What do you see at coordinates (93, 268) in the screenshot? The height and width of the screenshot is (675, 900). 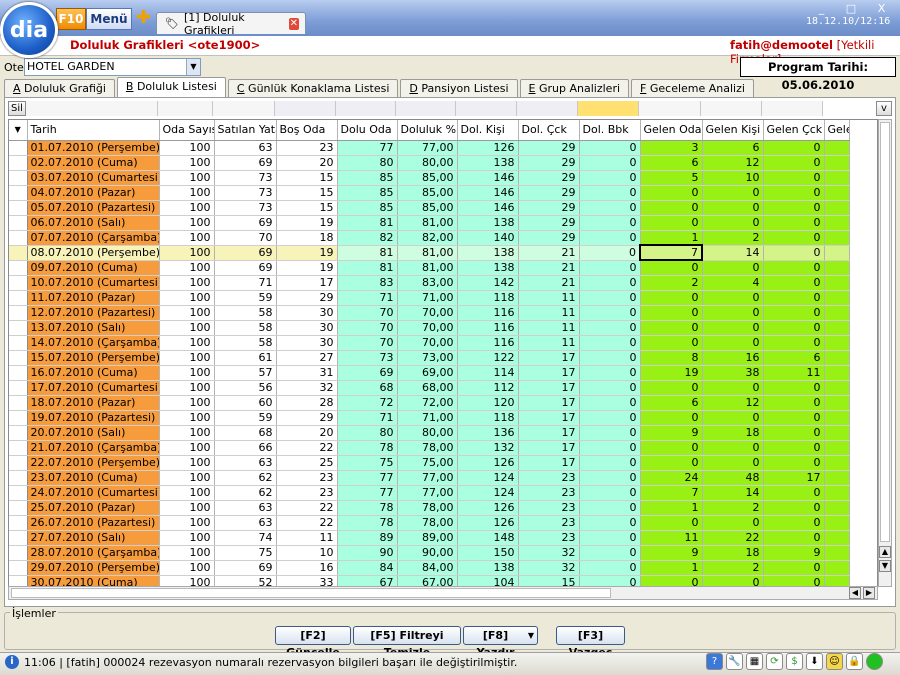 I see `table-cell: 09.07.2010 (Cuma)` at bounding box center [93, 268].